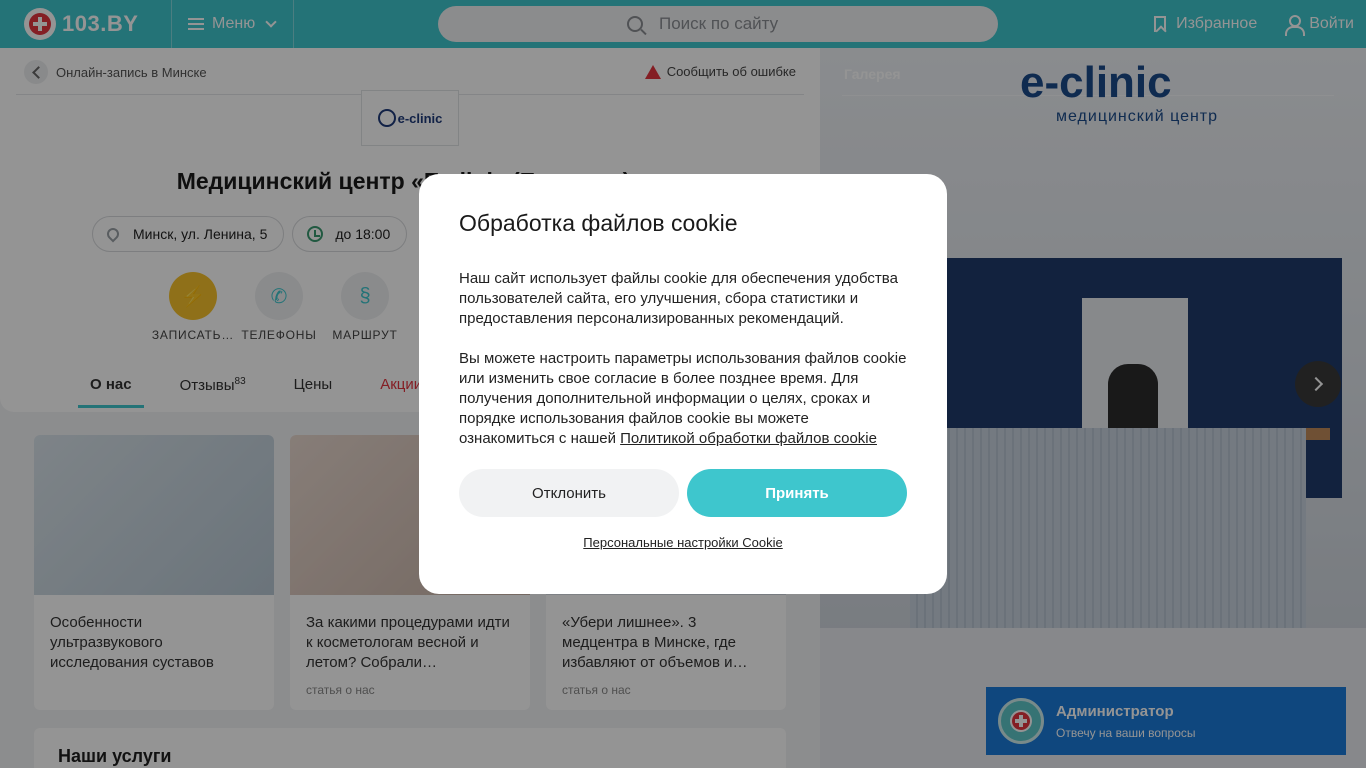  I want to click on cookie-modal-title: Обработка файлов cookie, so click(598, 223).